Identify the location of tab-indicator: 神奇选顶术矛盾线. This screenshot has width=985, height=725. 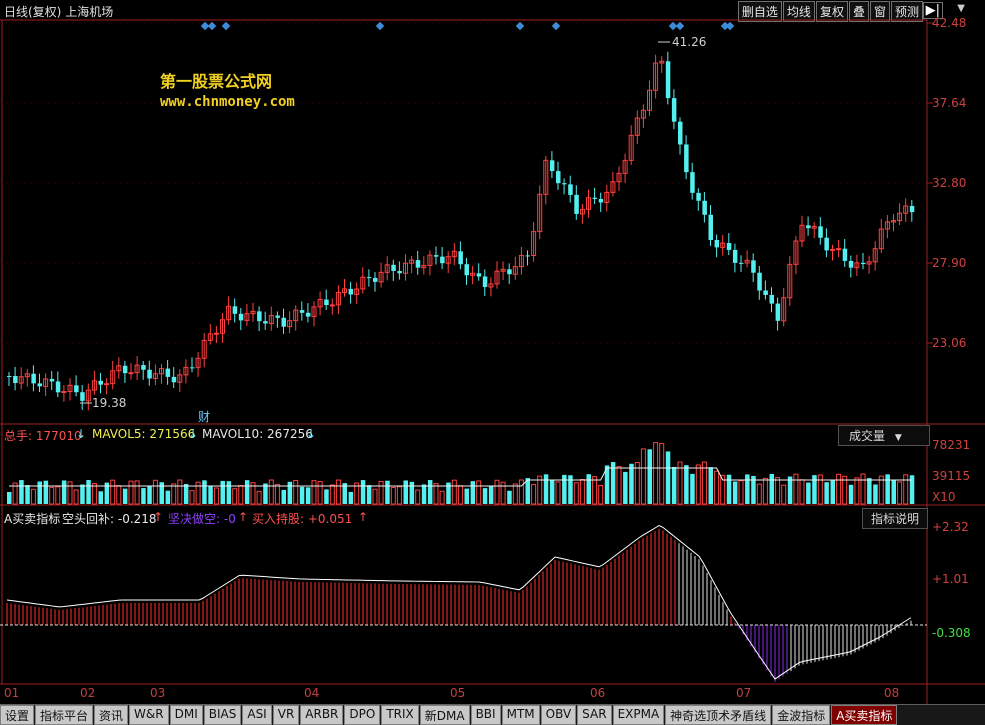
(718, 715).